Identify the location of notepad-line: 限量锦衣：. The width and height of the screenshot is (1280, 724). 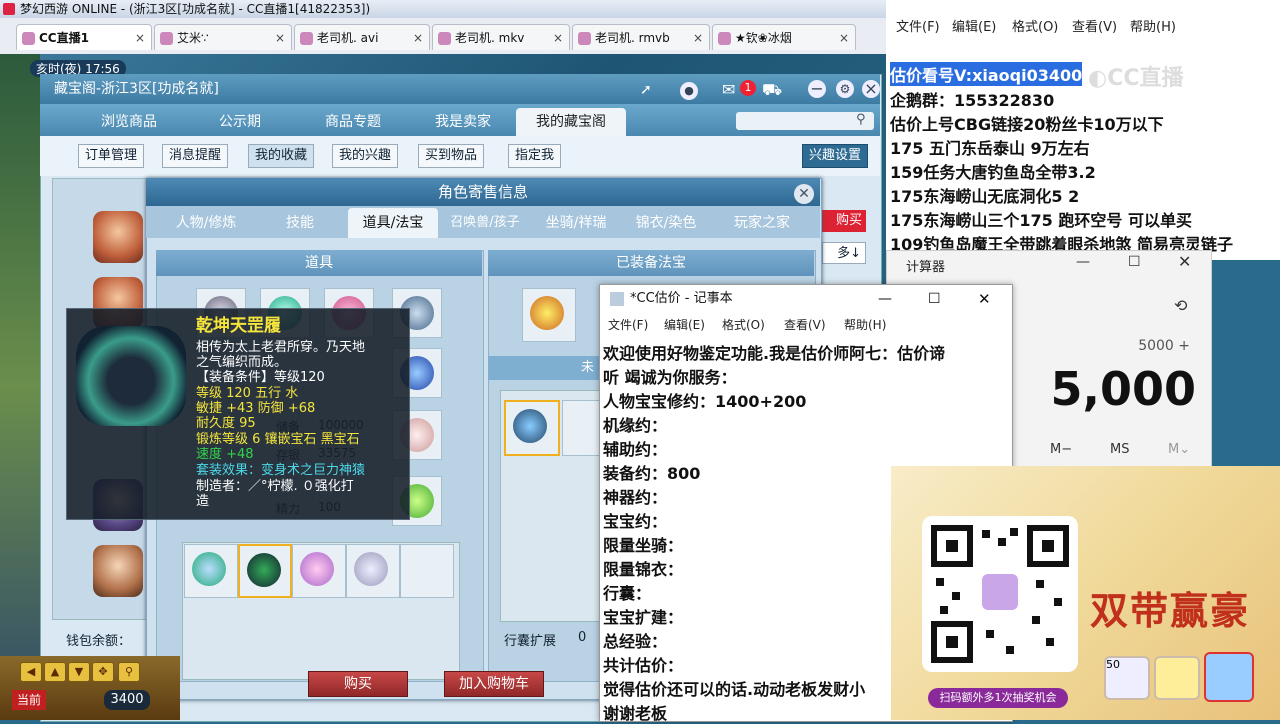
(643, 568).